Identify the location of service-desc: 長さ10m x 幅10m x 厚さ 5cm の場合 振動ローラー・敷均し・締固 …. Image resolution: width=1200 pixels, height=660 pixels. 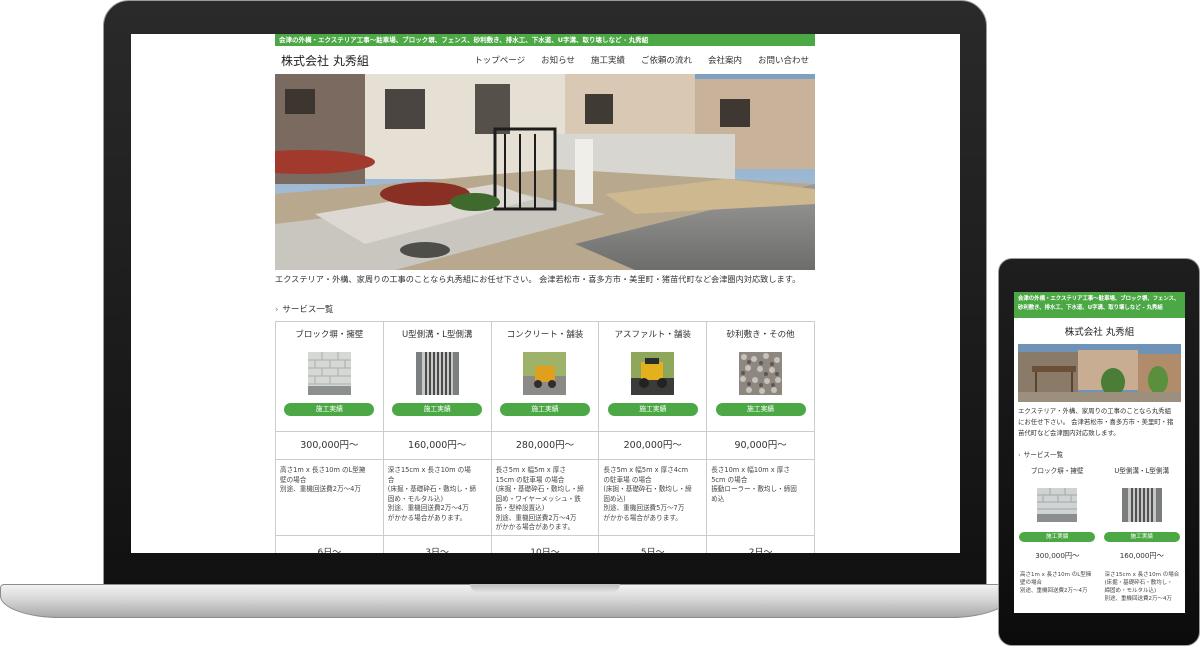
(761, 498).